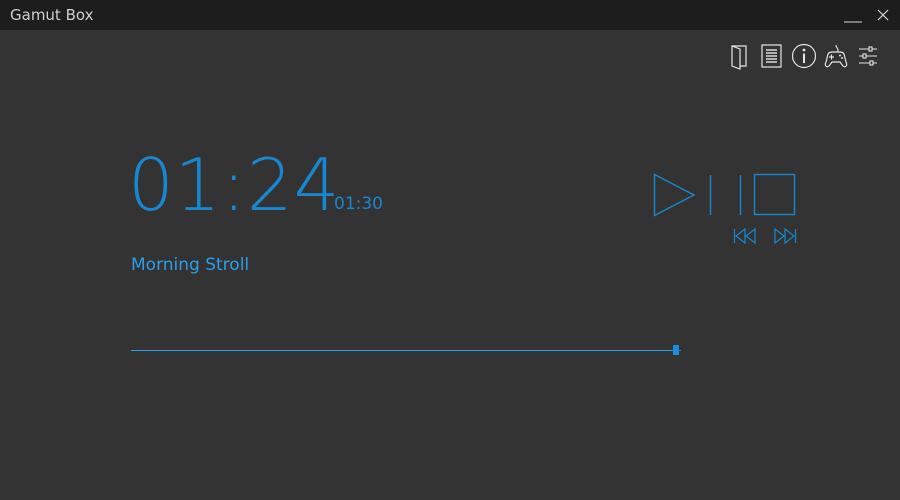 This screenshot has height=500, width=900. Describe the element at coordinates (676, 350) in the screenshot. I see `progress-handle` at that location.